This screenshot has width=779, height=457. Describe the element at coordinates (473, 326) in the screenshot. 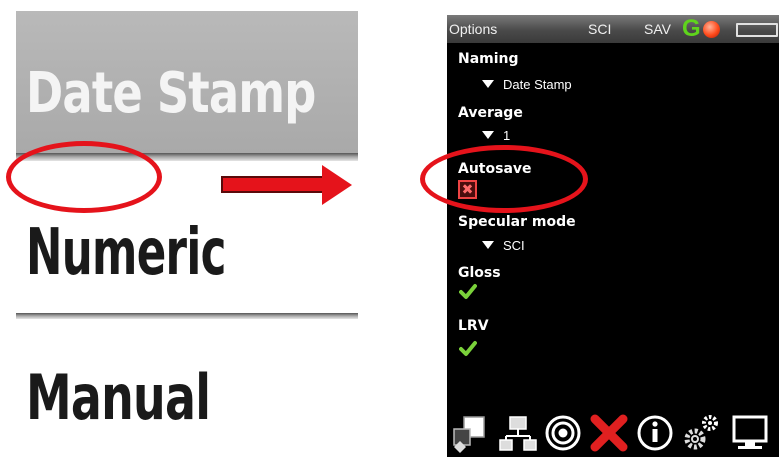

I see `lrv-label: LRV` at that location.